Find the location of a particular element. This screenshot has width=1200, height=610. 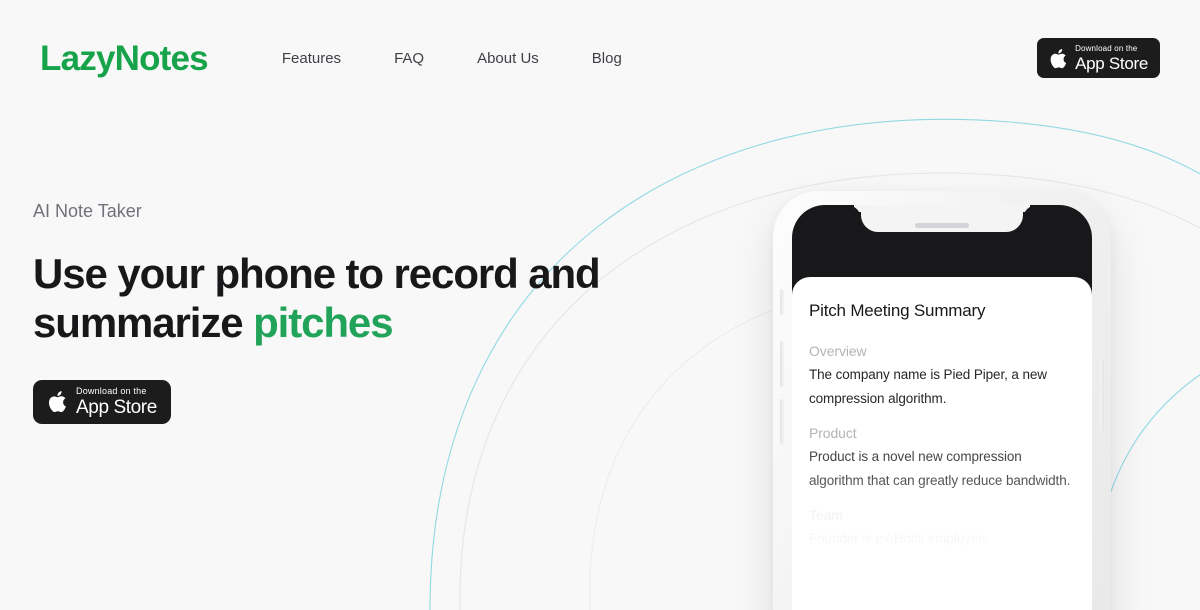

logo-lazynotes: LazyNotes is located at coordinates (124, 58).